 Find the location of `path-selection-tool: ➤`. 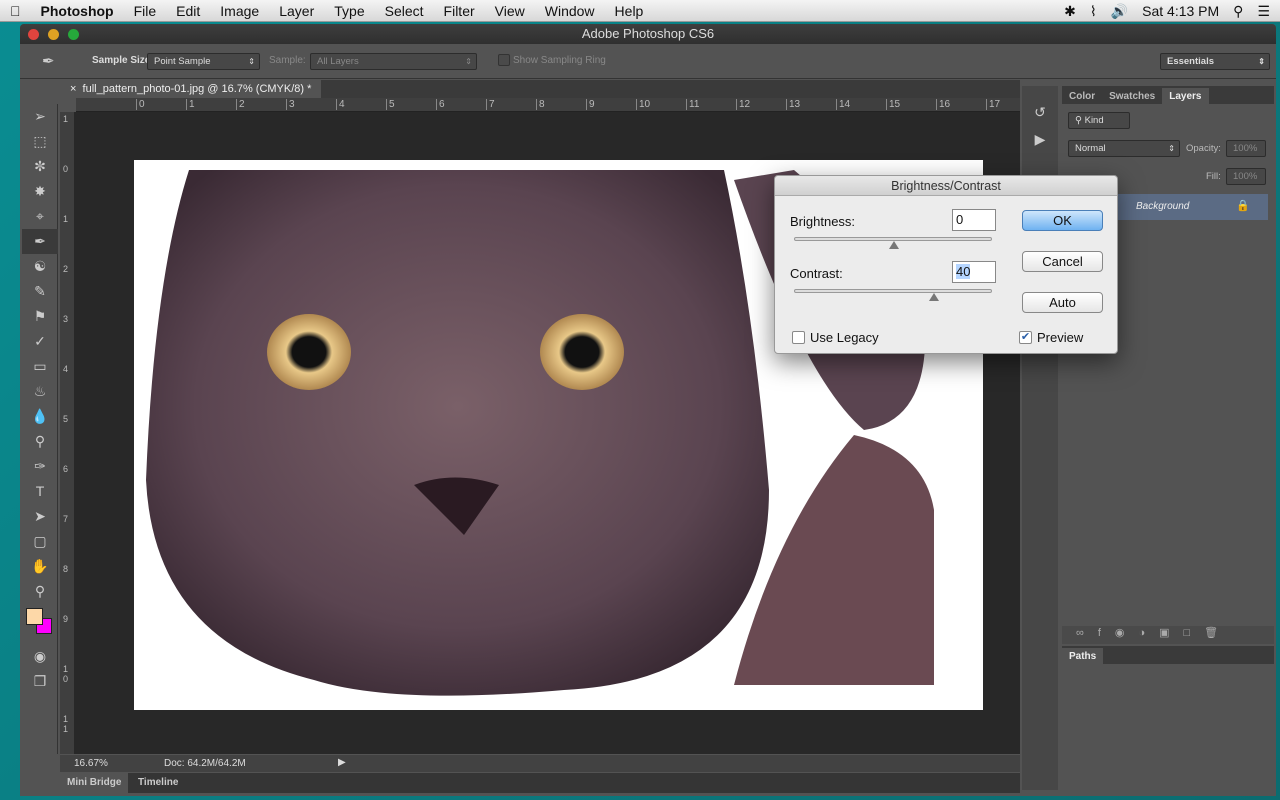

path-selection-tool: ➤ is located at coordinates (40, 516).